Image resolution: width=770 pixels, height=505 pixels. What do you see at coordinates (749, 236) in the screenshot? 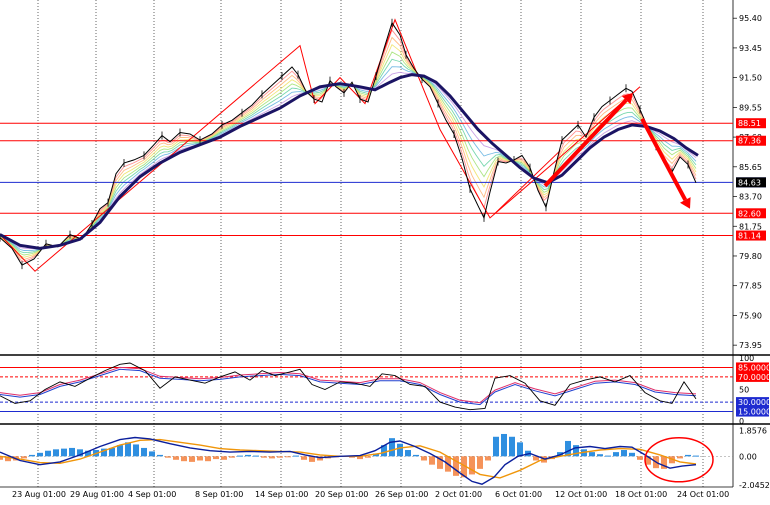
I see `price-level-label: 81.14` at bounding box center [749, 236].